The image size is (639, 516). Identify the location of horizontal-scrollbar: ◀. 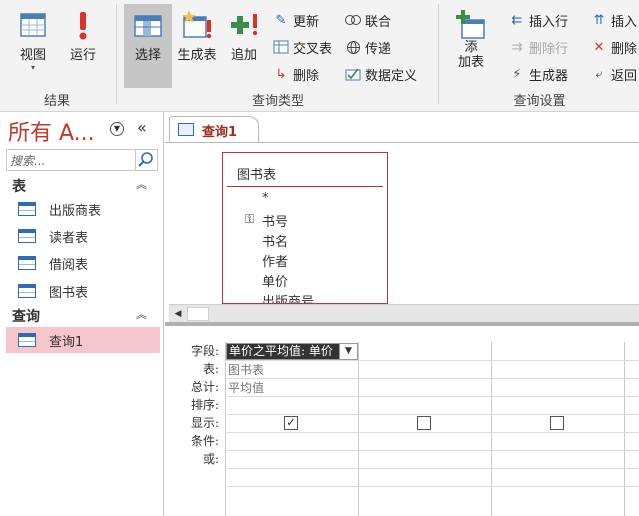
(404, 313).